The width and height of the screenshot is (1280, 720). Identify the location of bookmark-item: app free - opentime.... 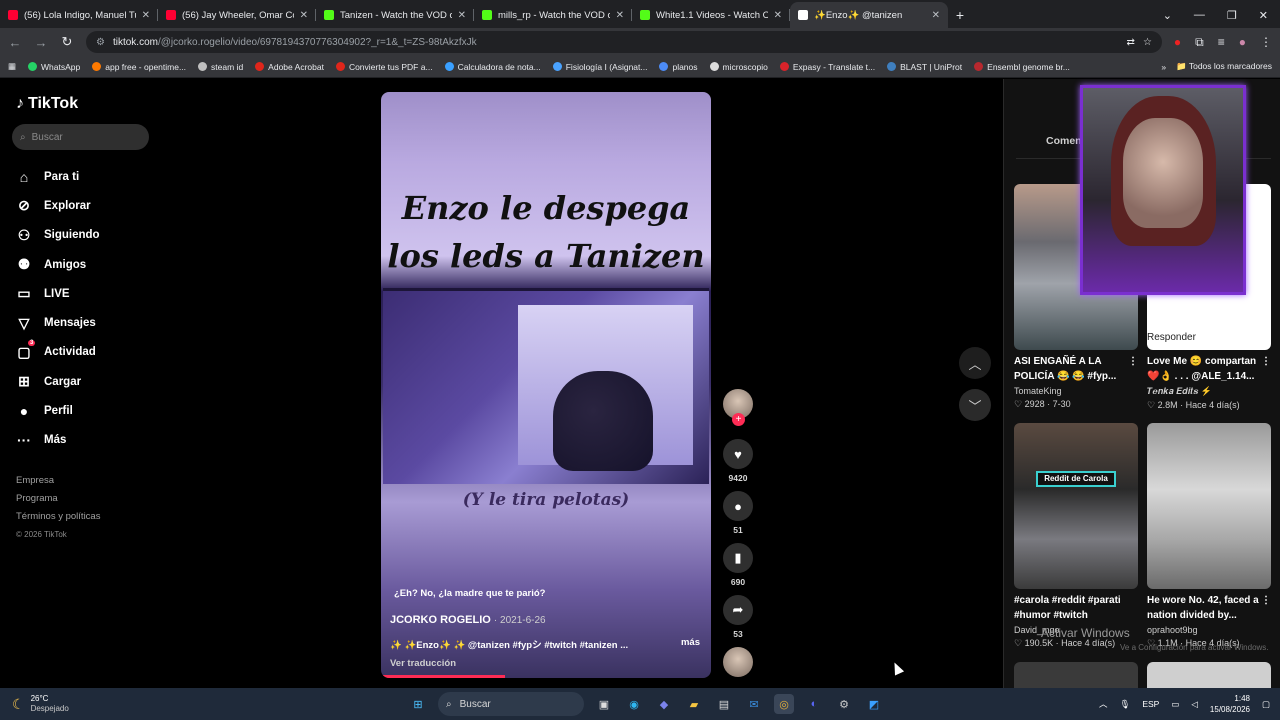
(139, 67).